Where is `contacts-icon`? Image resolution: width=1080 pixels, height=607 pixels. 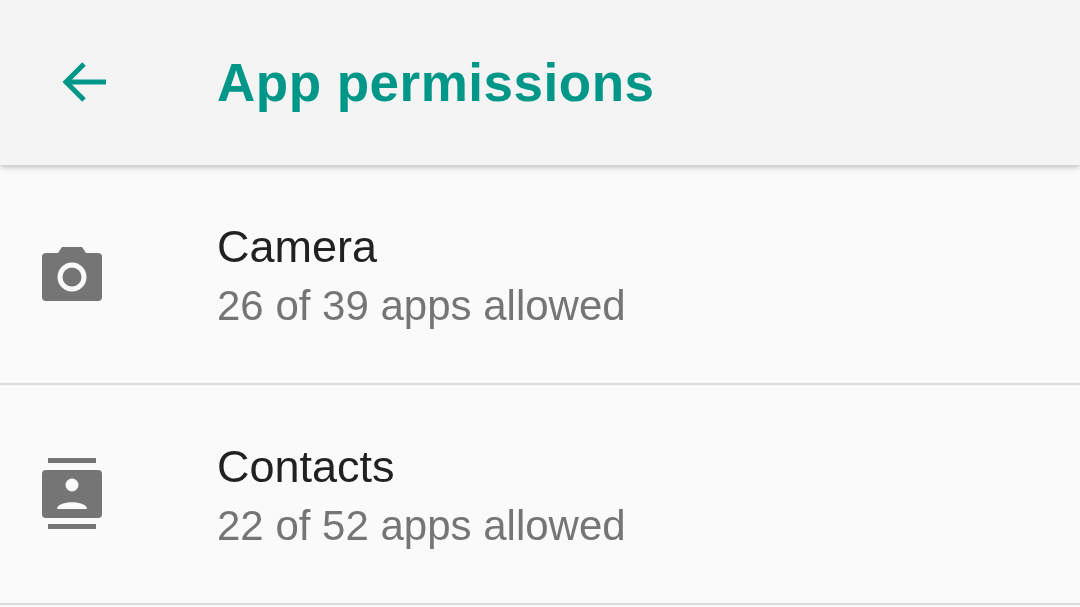
contacts-icon is located at coordinates (72, 494).